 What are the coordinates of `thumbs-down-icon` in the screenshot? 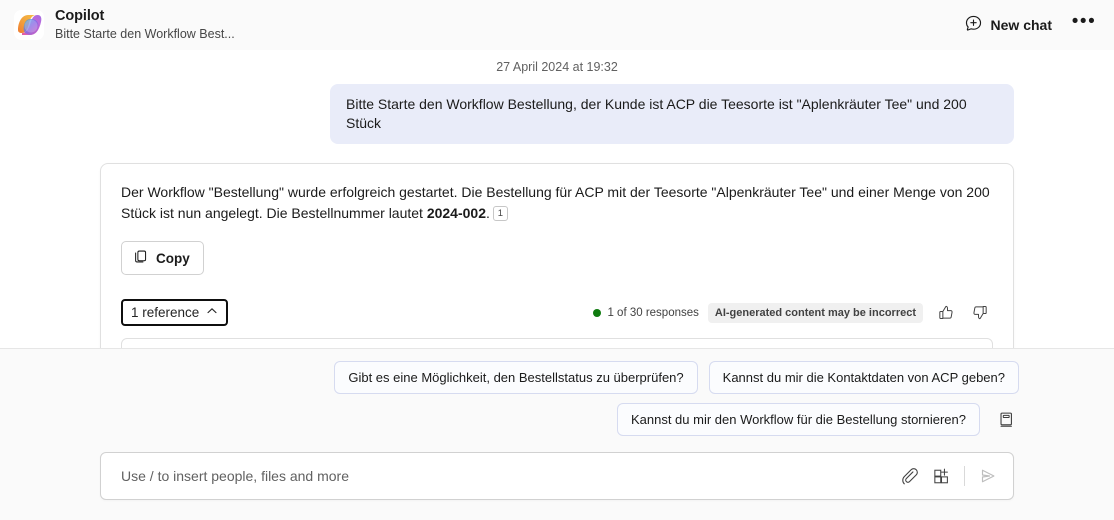 It's located at (980, 313).